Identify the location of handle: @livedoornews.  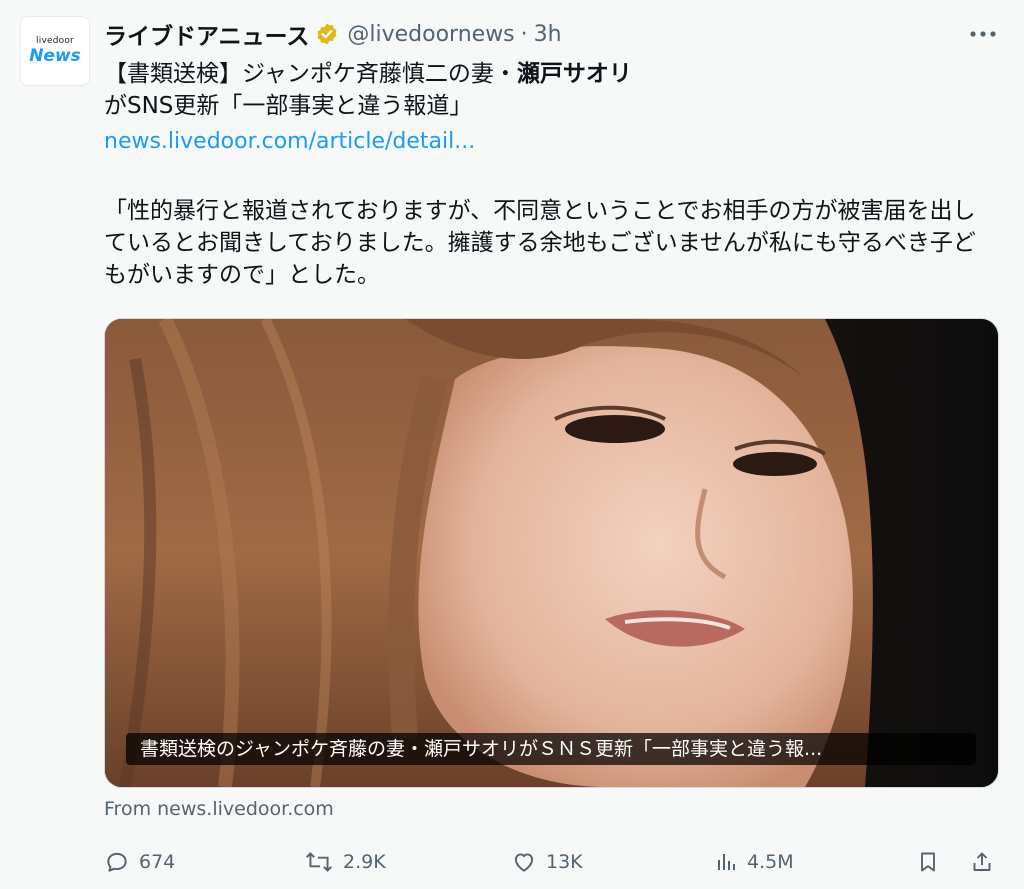
(430, 34).